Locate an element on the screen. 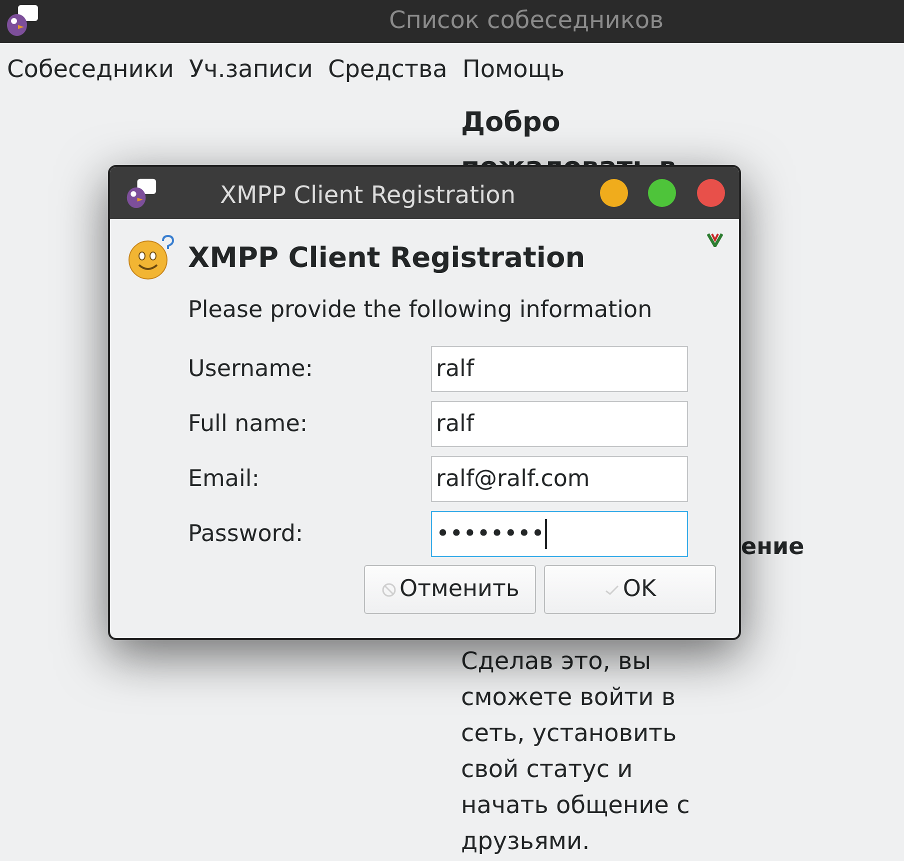 This screenshot has width=904, height=861. field-label: Username: is located at coordinates (251, 369).